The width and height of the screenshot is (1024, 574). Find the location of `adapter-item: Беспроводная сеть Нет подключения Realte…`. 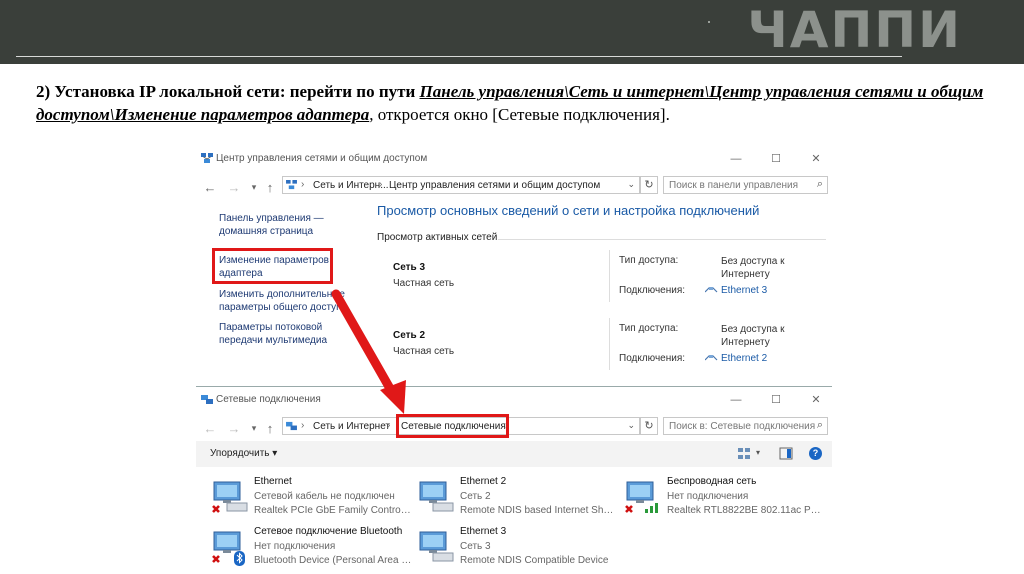

adapter-item: Беспроводная сеть Нет подключения Realte… is located at coordinates (725, 499).